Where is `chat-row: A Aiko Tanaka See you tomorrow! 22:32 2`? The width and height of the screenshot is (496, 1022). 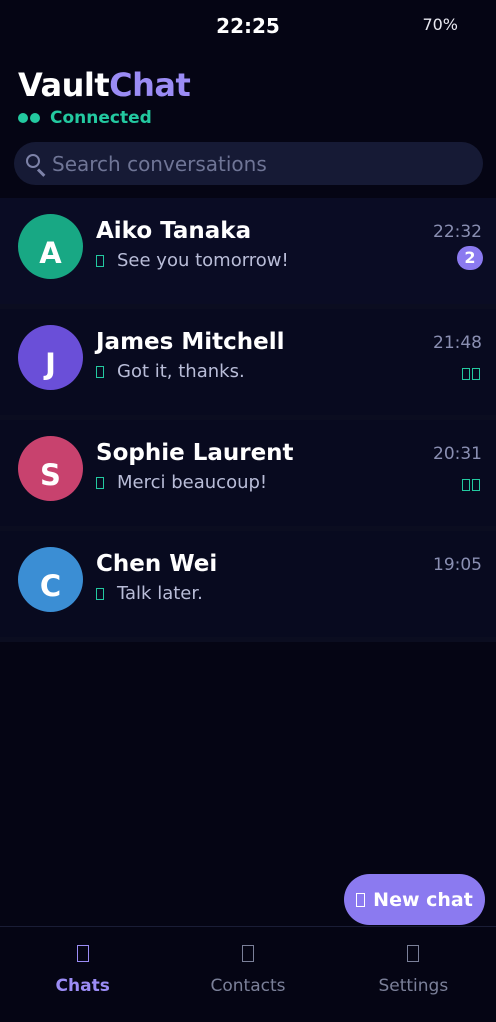 chat-row: A Aiko Tanaka See you tomorrow! 22:32 2 is located at coordinates (248, 253).